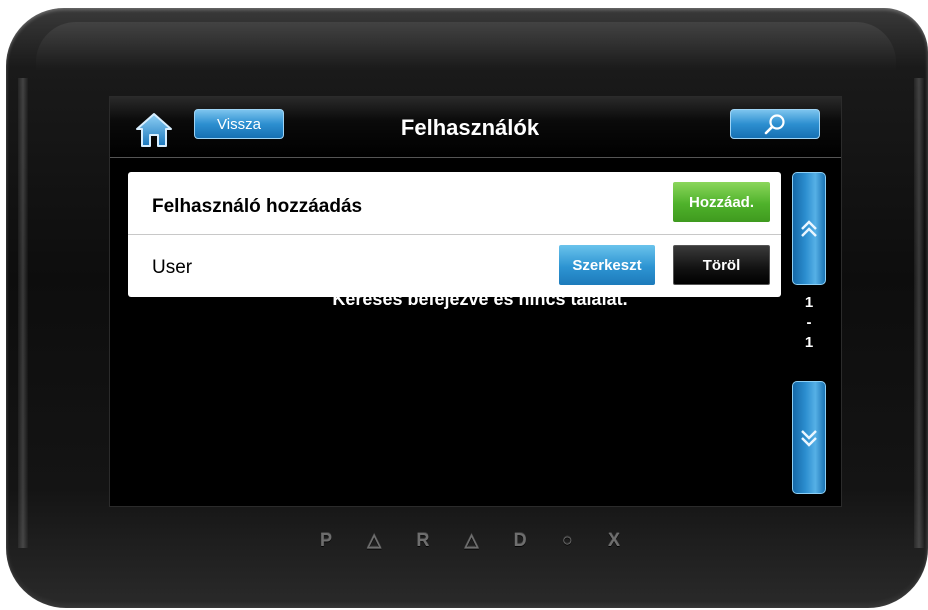 The height and width of the screenshot is (610, 928). I want to click on scroll-up-button, so click(809, 228).